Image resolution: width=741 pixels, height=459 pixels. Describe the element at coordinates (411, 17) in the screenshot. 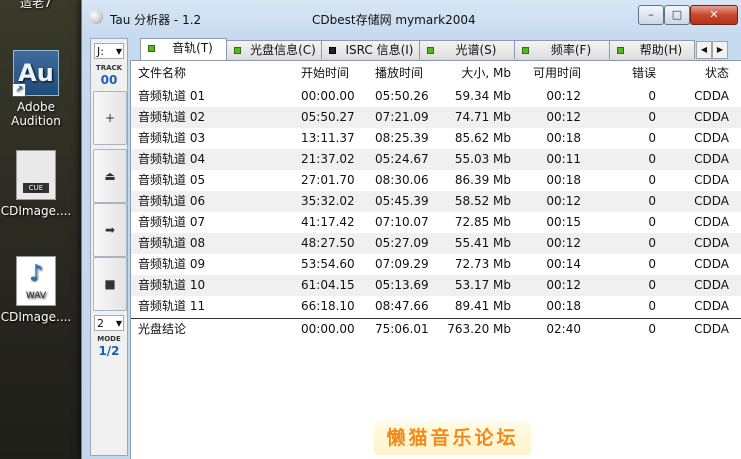

I see `title-bar: Tau 分析器 - 1.2 CDbest存储网 mymark2004 – □ ✕` at that location.